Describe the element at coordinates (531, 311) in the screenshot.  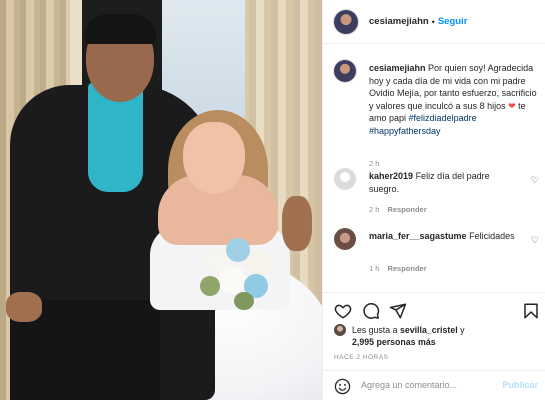
I see `bookmark-icon` at that location.